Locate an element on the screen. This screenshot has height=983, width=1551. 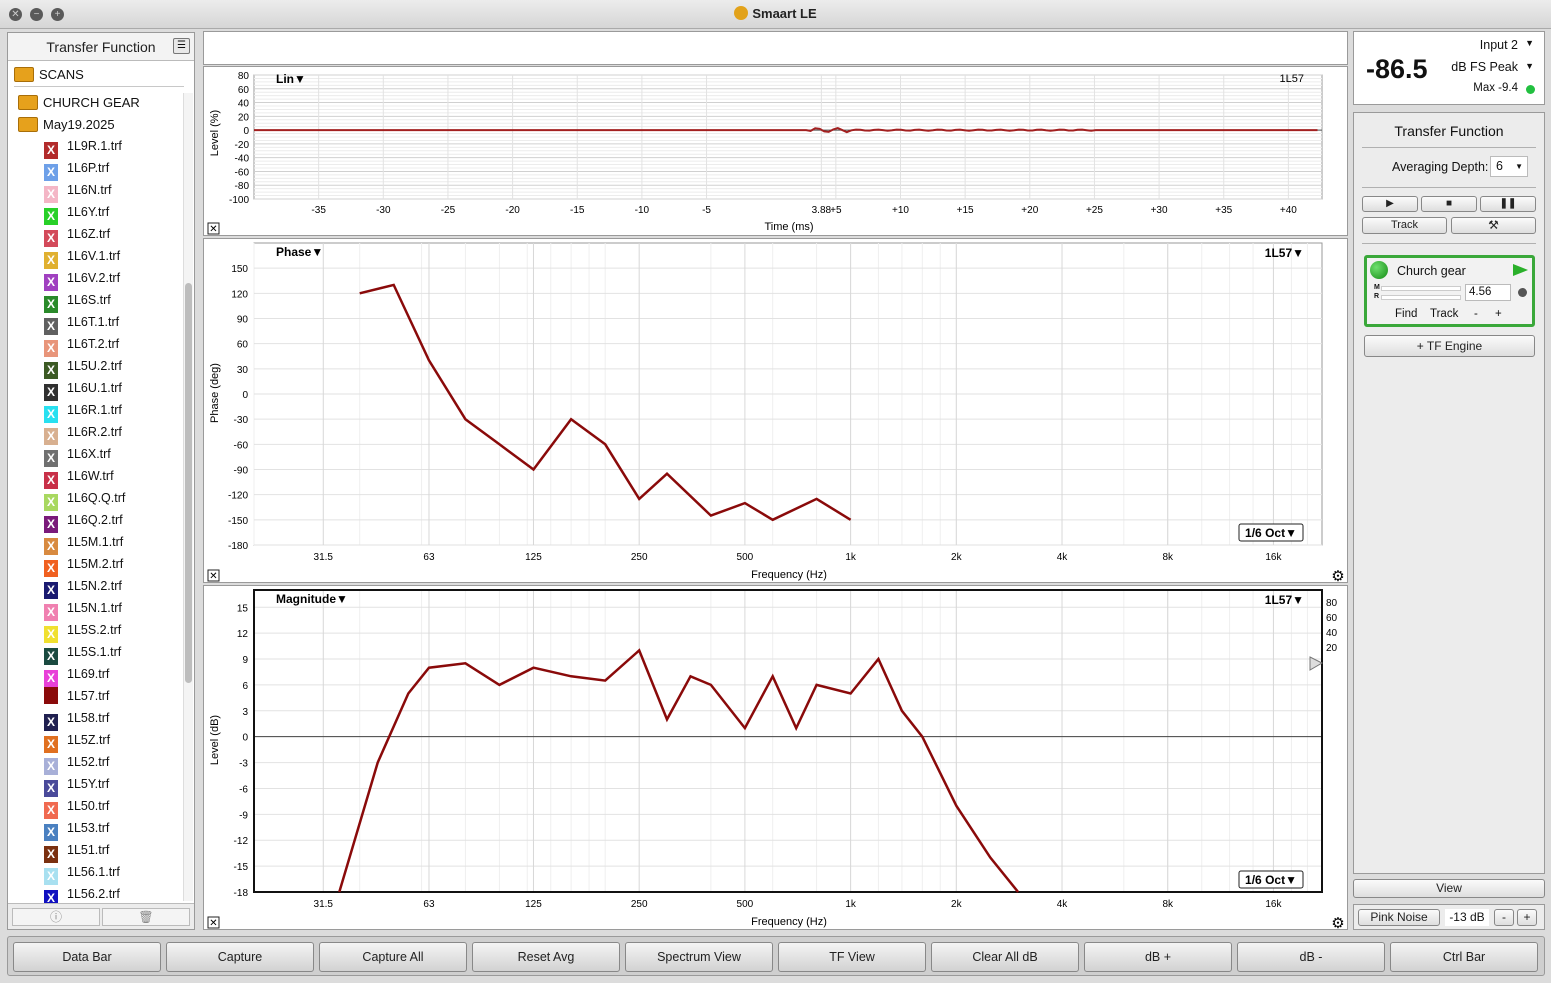
file-item: X 1L6R.2.trf is located at coordinates (96, 433).